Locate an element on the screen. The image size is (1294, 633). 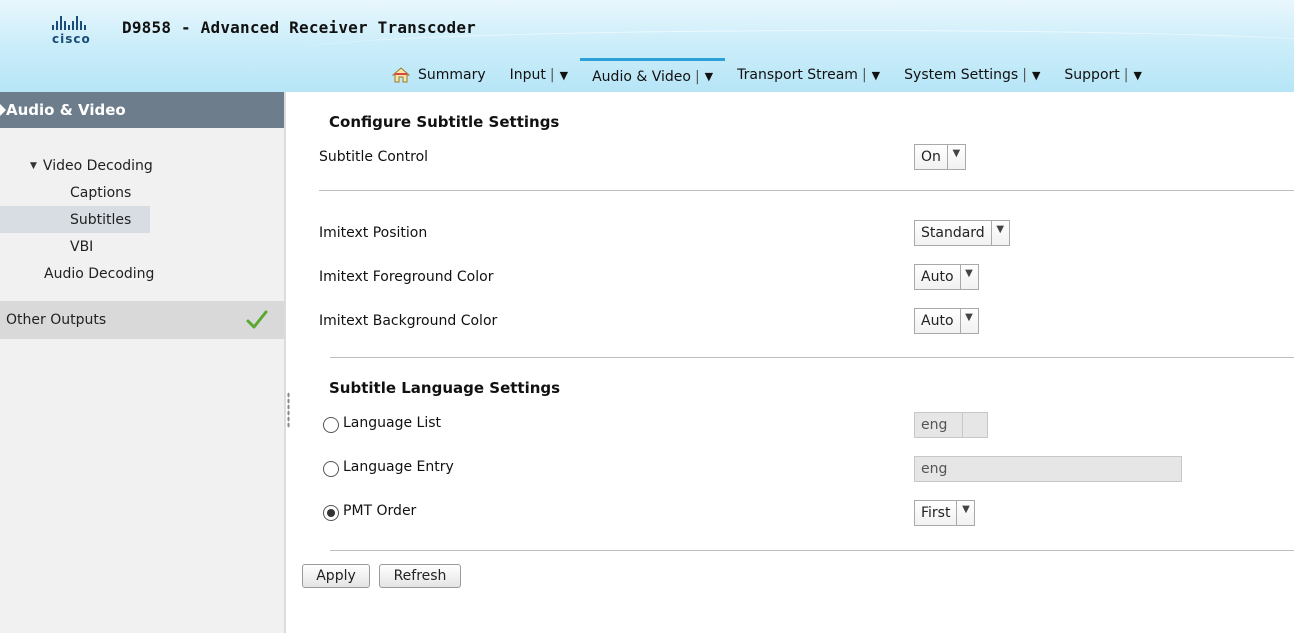
nav-support: Support | ▼ is located at coordinates (1103, 75).